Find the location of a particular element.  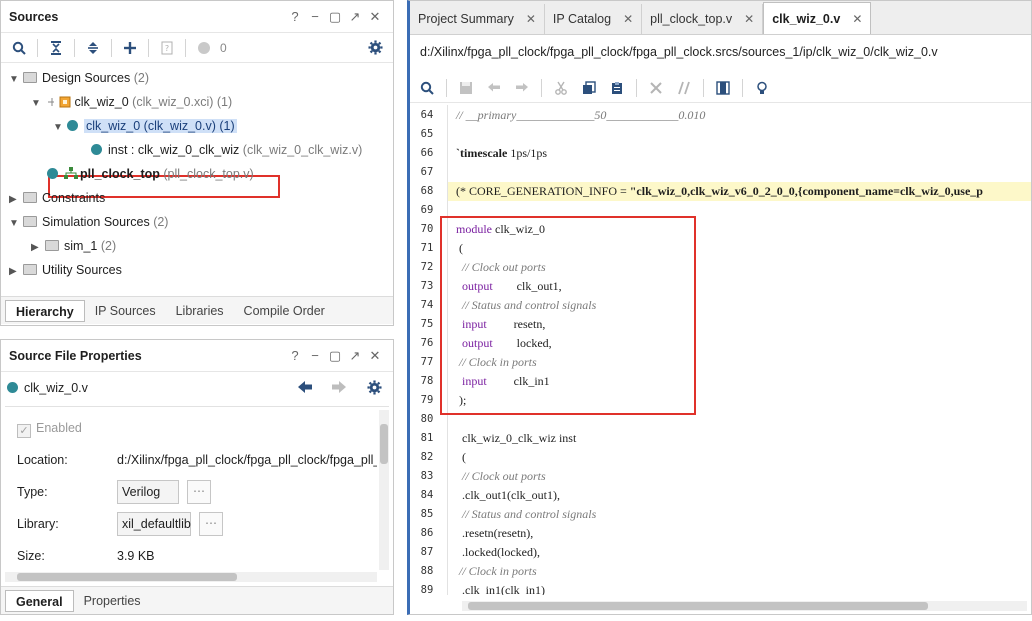

copy-icon is located at coordinates (589, 88).